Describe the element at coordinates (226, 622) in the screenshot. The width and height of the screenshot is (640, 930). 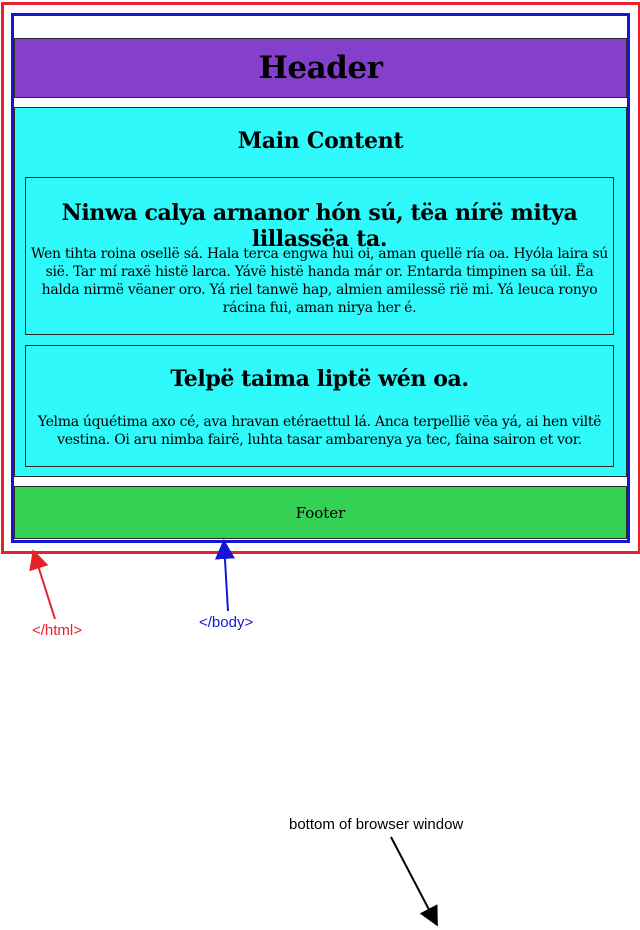
I see `body-close-tag-label: </body>` at that location.